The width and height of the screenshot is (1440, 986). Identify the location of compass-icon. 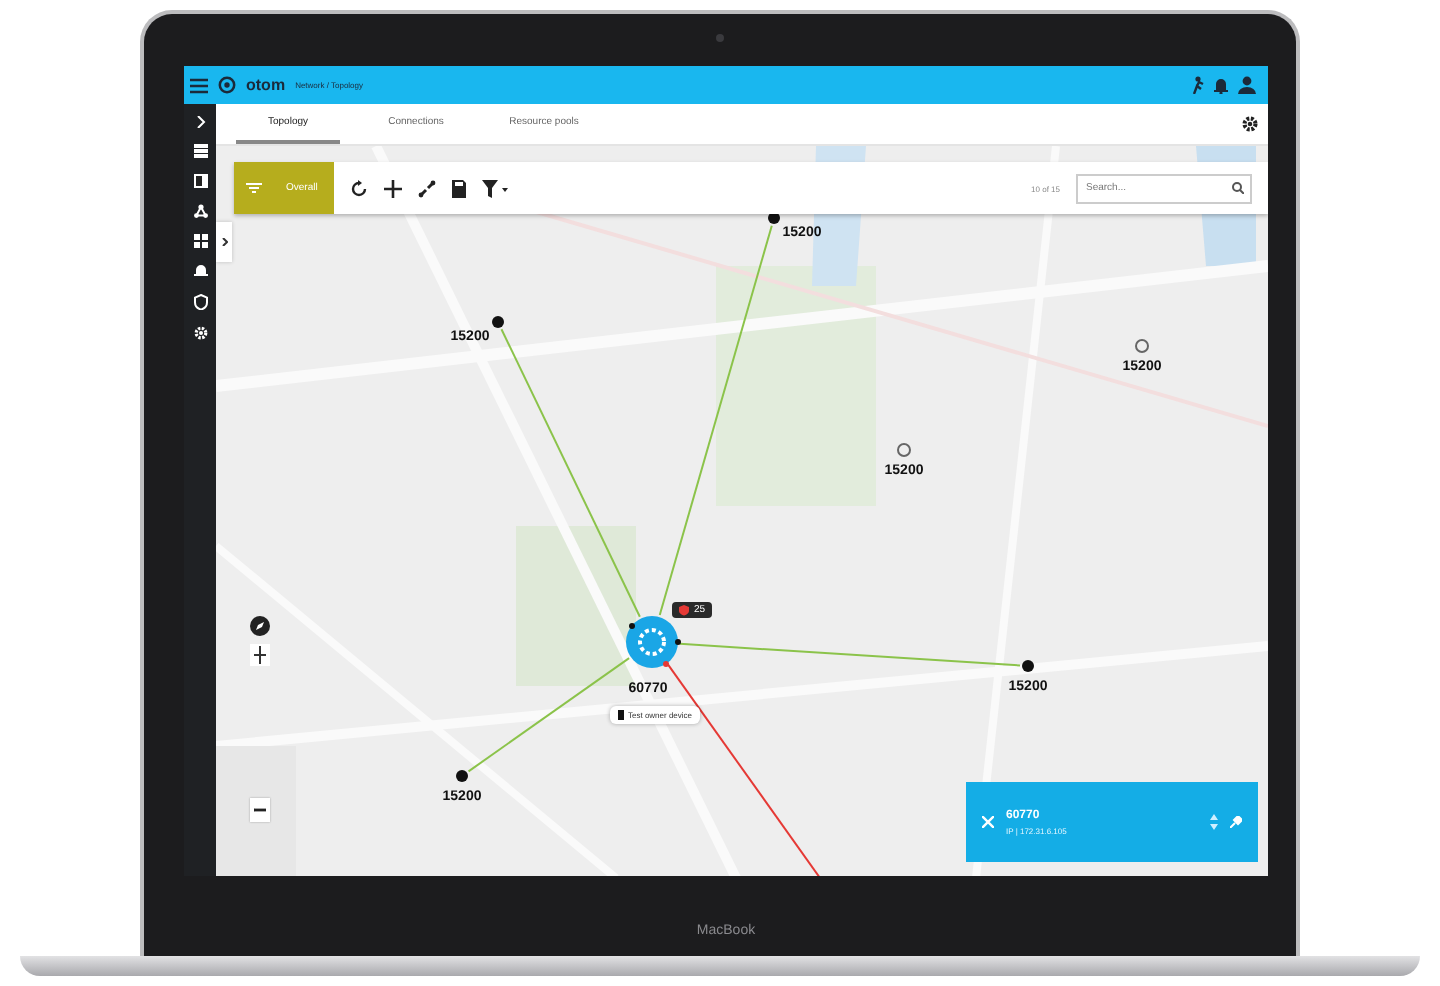
(260, 626).